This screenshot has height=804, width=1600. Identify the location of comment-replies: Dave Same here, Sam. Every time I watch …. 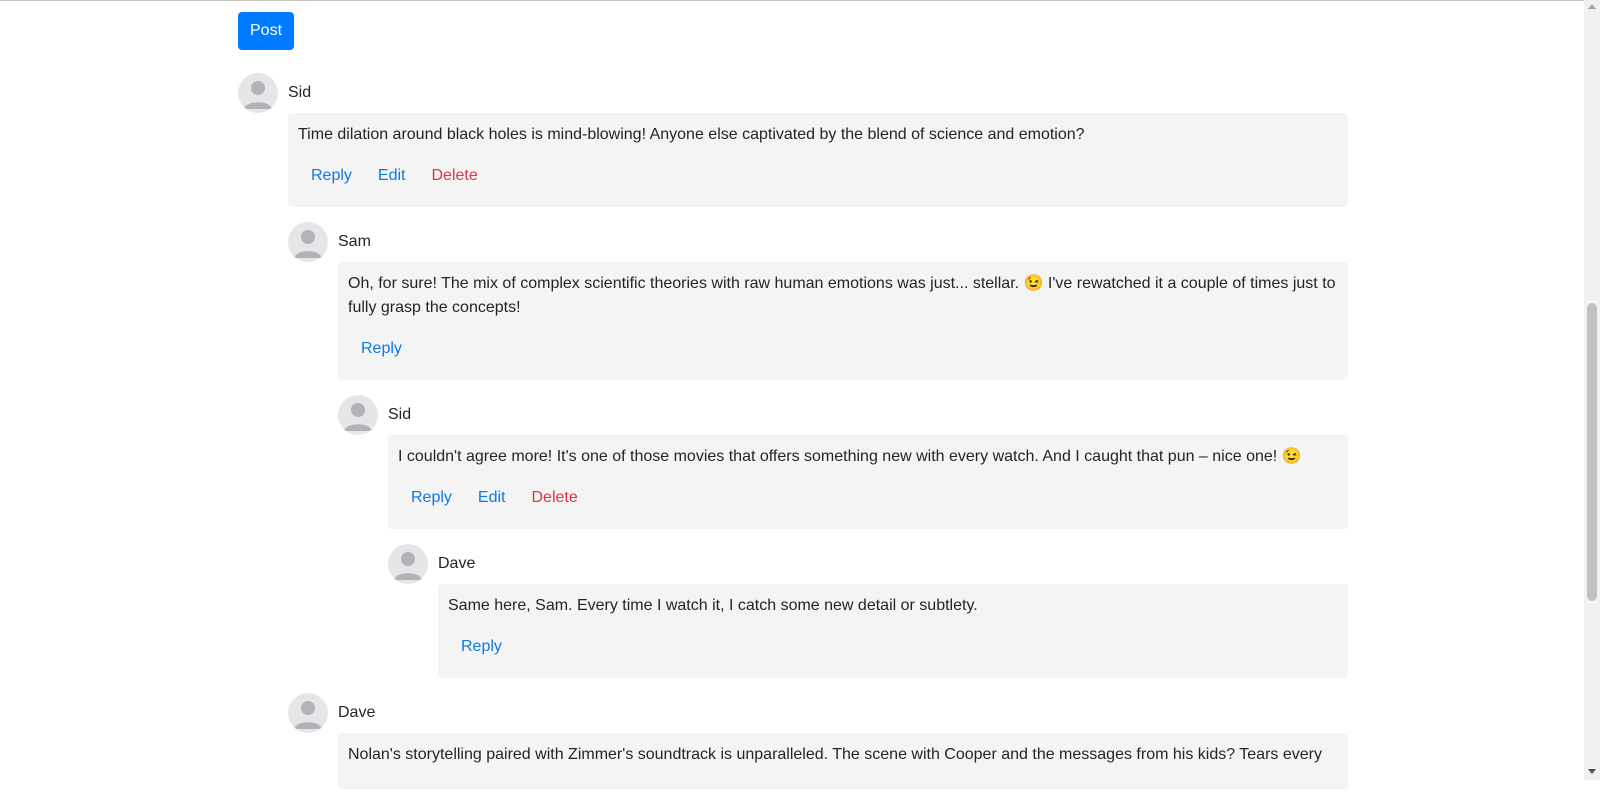
(868, 611).